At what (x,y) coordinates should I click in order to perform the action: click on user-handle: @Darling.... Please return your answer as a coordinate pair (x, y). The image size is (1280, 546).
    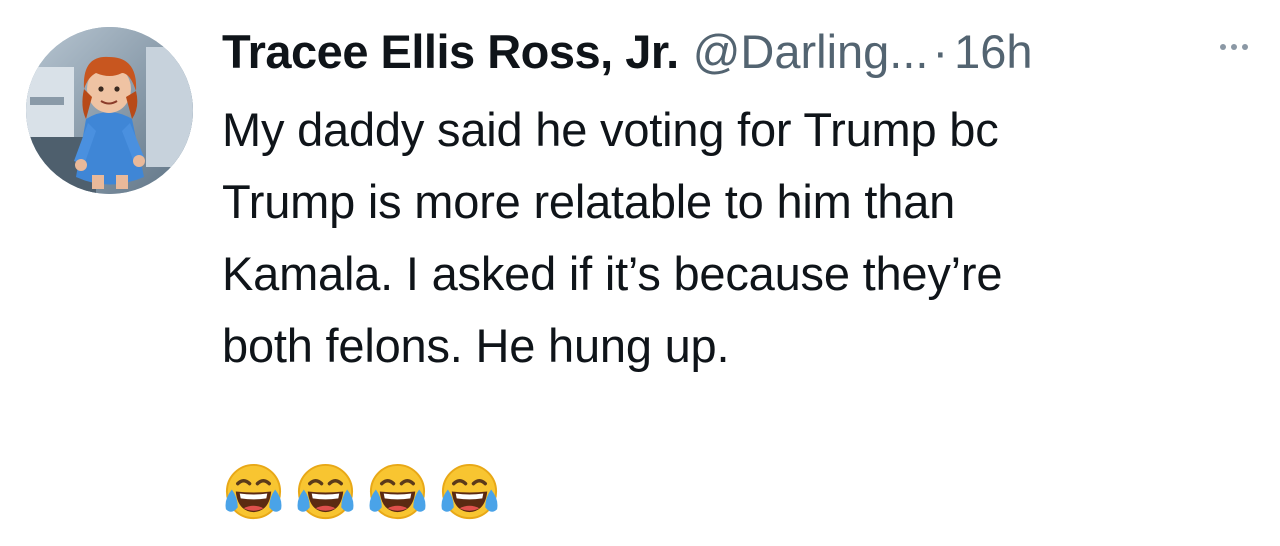
    Looking at the image, I should click on (811, 52).